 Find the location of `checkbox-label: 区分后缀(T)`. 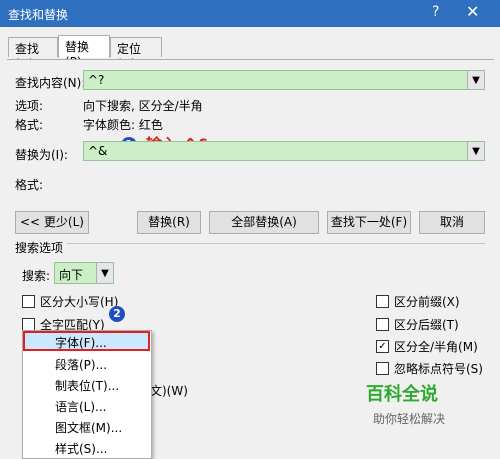

checkbox-label: 区分后缀(T) is located at coordinates (426, 325).